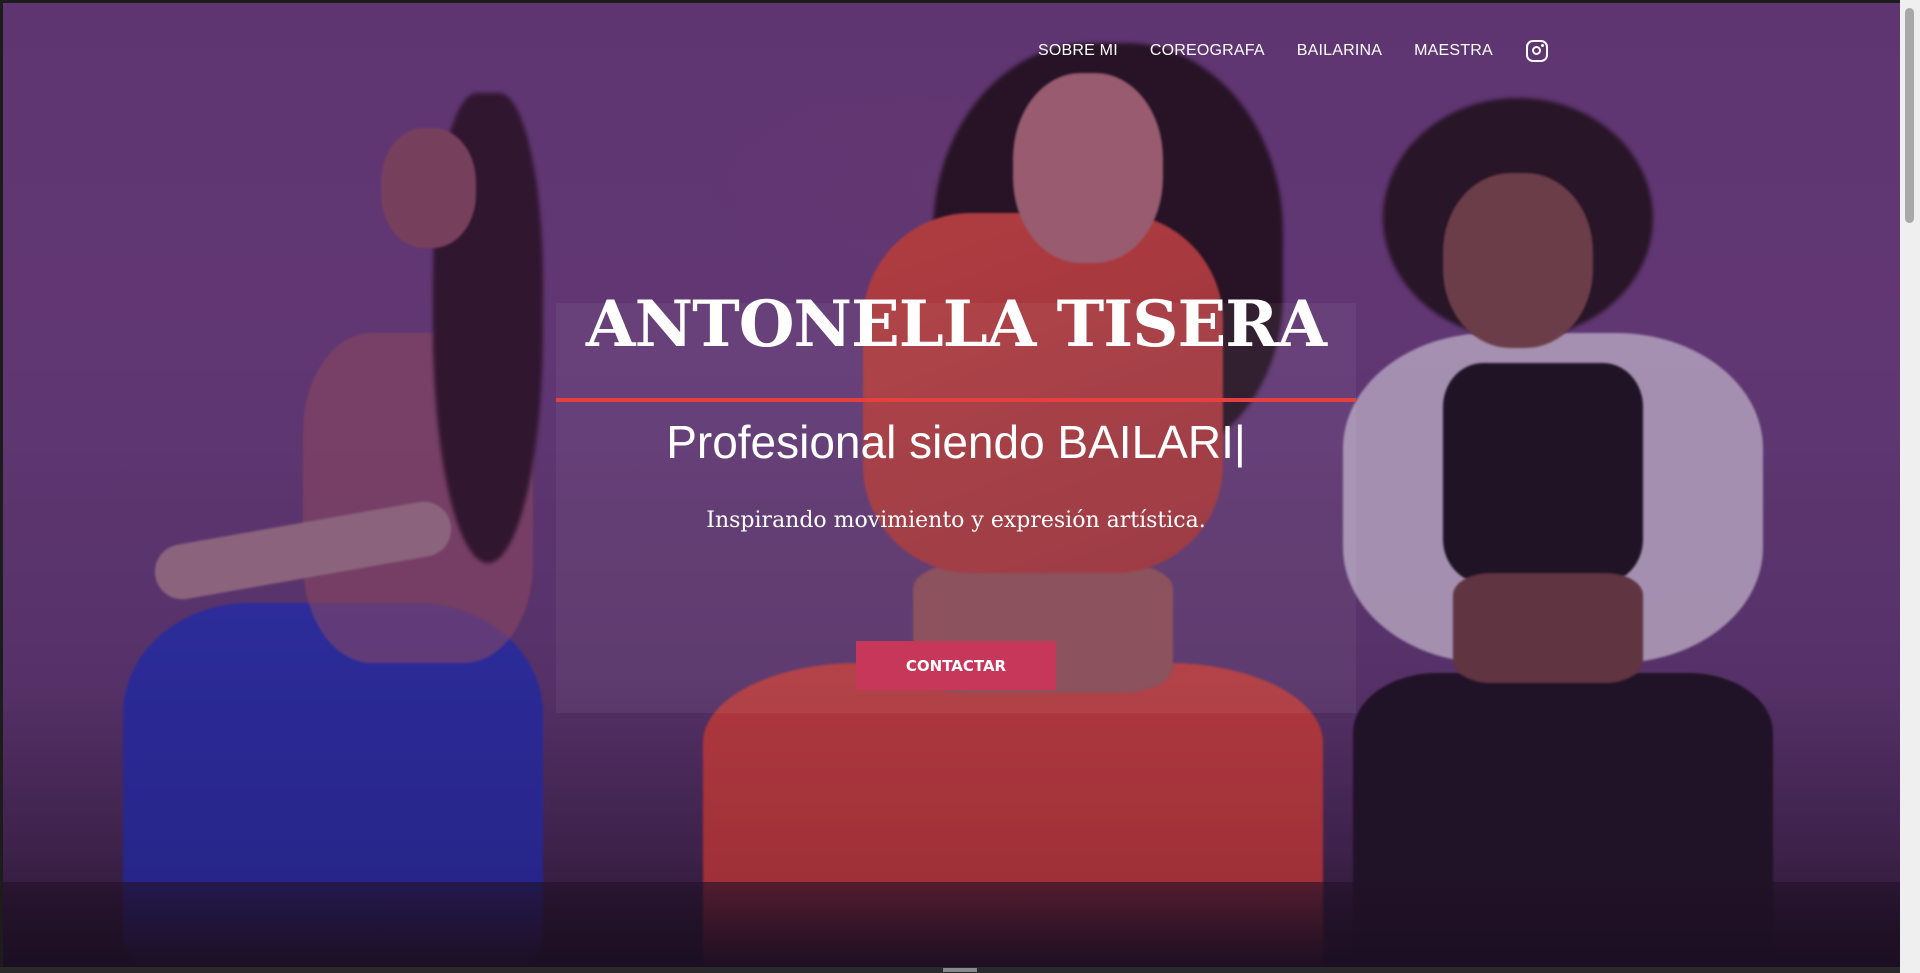 Image resolution: width=1920 pixels, height=973 pixels. I want to click on nav-link-sobre-mi: SOBRE MI, so click(1078, 51).